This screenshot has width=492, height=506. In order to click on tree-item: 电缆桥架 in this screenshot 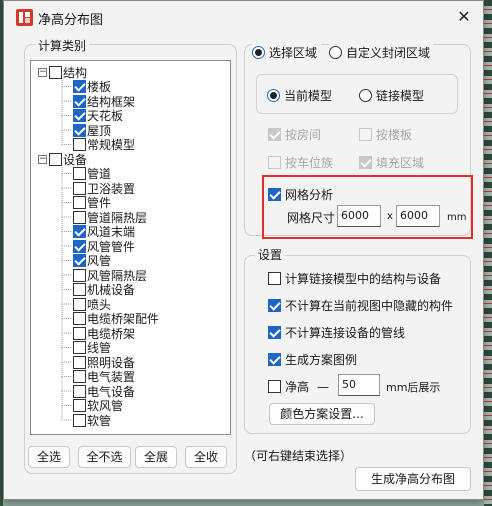, I will do `click(104, 333)`.